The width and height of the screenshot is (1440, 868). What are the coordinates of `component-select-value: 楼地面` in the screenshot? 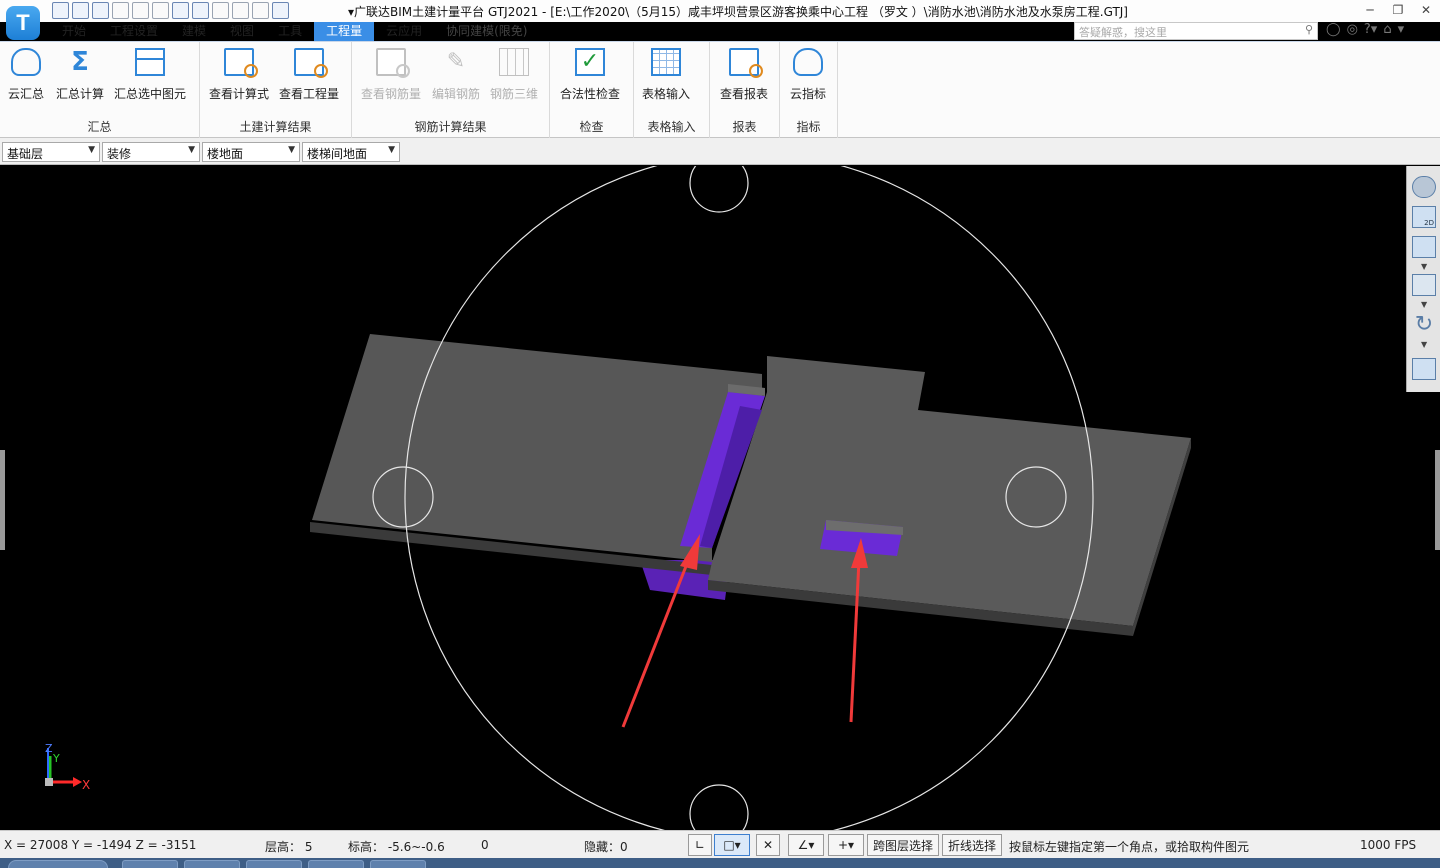 It's located at (225, 154).